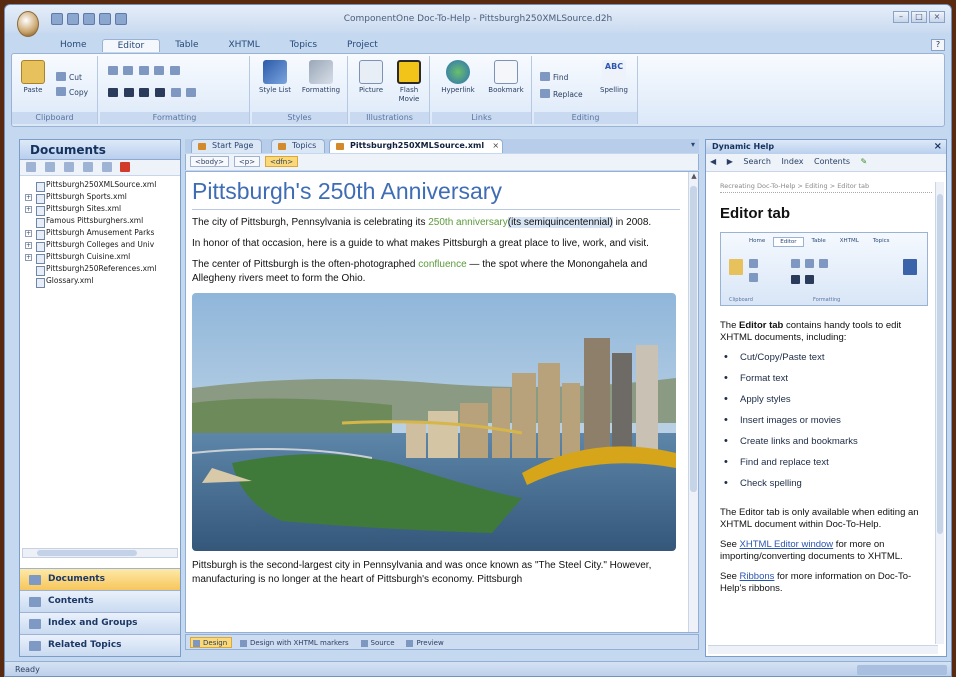  What do you see at coordinates (755, 213) in the screenshot?
I see `help-heading: Editor tab` at bounding box center [755, 213].